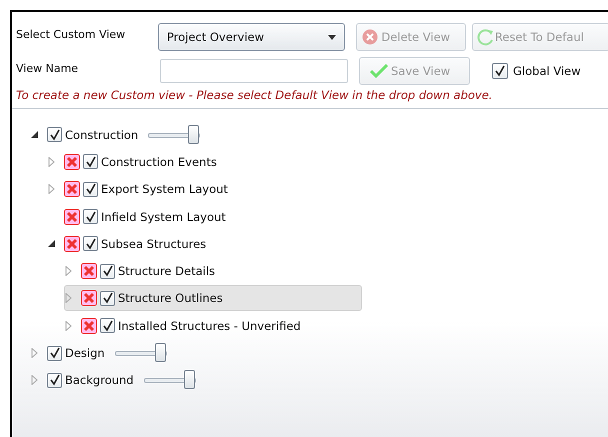  I want to click on layer-label: Structure Outlines, so click(170, 298).